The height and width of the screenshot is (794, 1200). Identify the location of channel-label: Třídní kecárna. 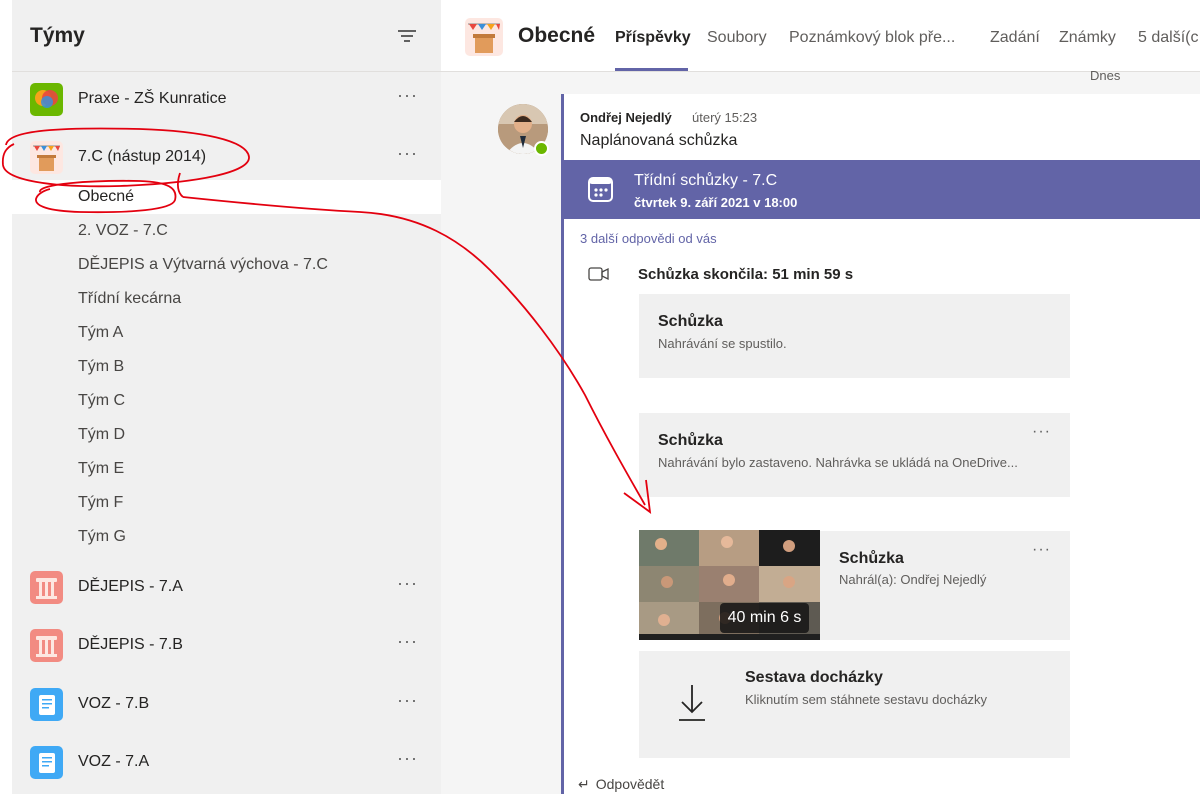
(130, 298).